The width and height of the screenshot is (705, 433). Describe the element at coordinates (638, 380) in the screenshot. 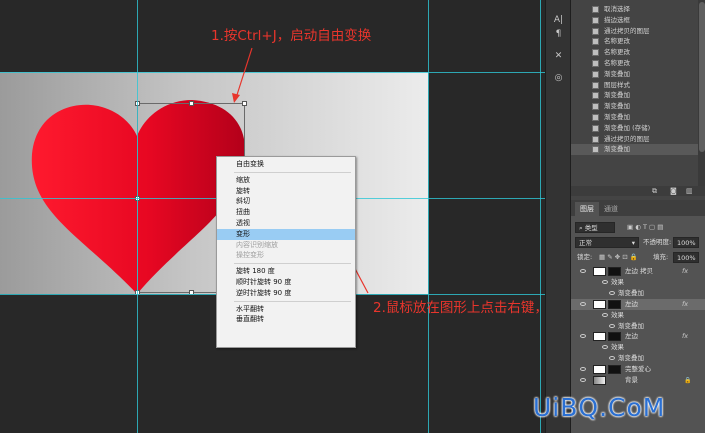

I see `layer-row: 背景 🔒` at that location.